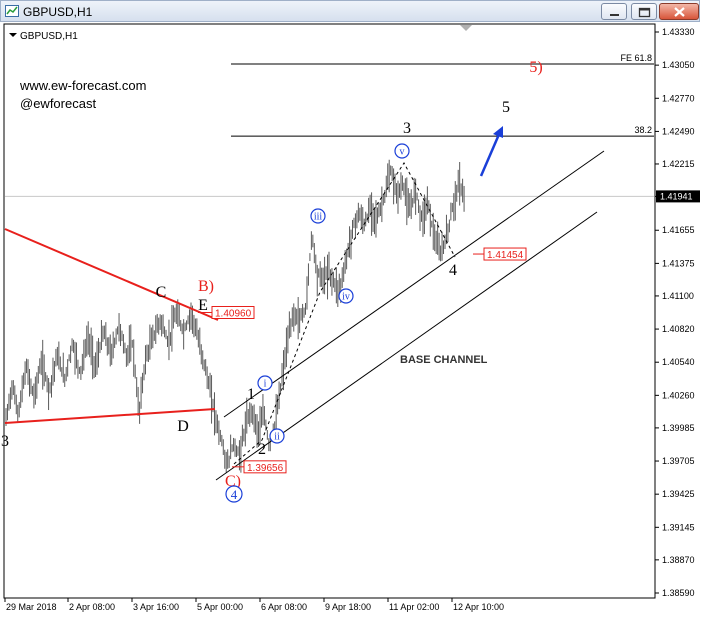  What do you see at coordinates (444, 360) in the screenshot?
I see `base-channel-label: BASE CHANNEL` at bounding box center [444, 360].